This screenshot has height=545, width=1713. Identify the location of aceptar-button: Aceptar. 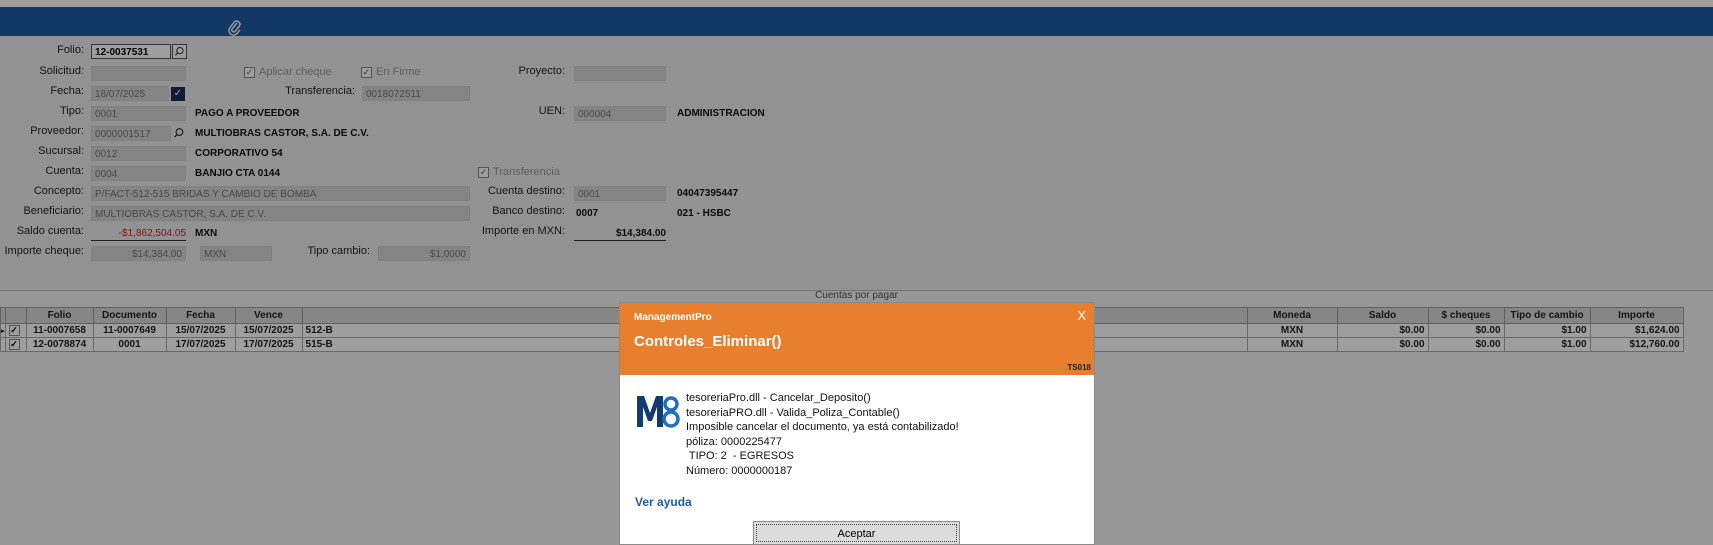
(856, 533).